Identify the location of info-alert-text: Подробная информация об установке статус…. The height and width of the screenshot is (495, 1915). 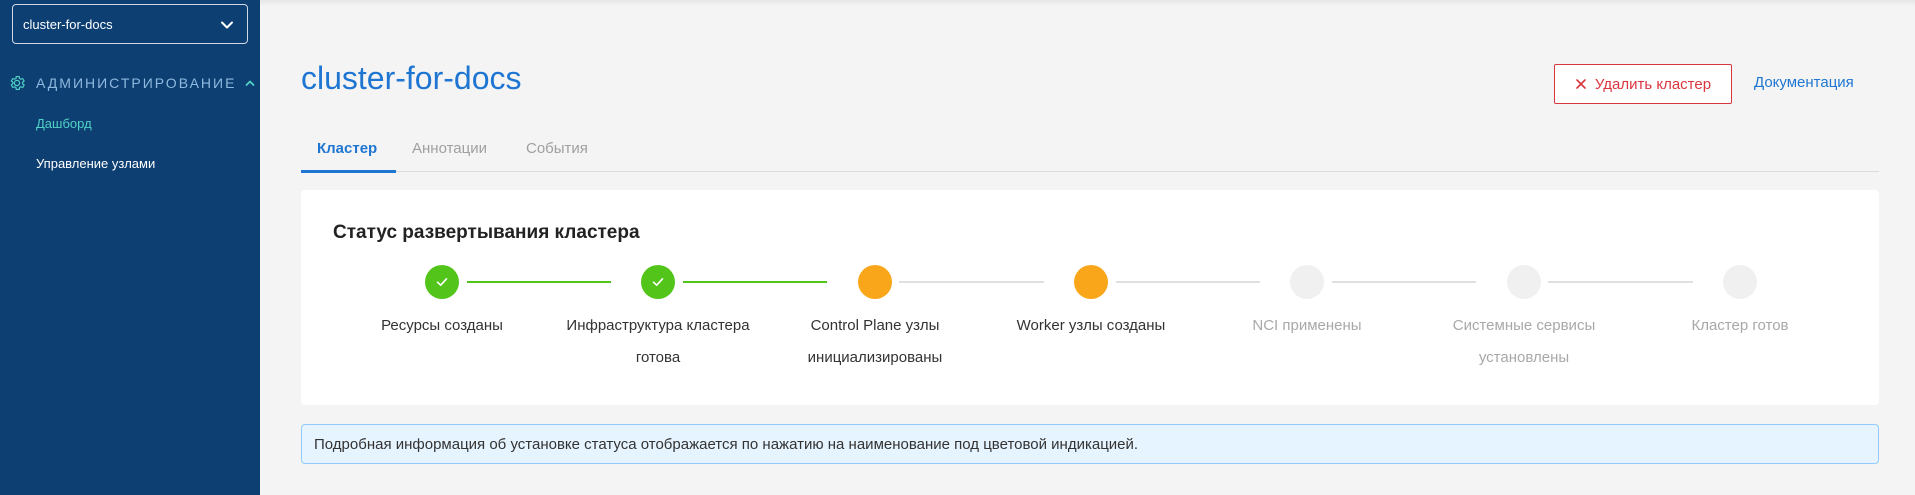
(726, 444).